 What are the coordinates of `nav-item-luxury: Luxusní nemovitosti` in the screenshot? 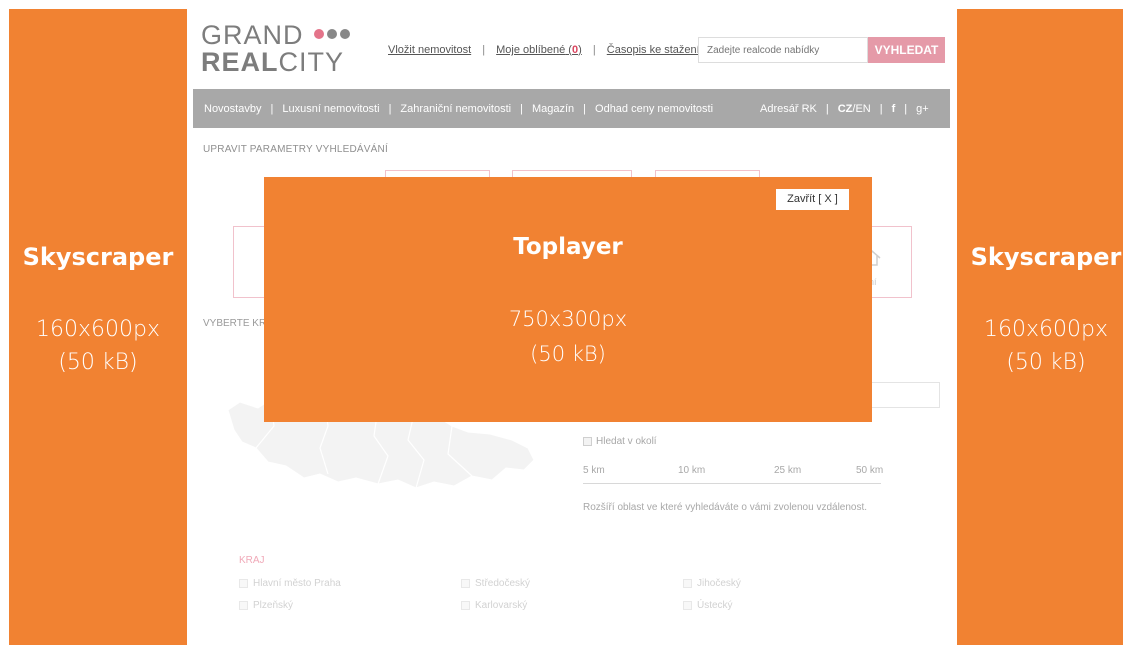 It's located at (330, 109).